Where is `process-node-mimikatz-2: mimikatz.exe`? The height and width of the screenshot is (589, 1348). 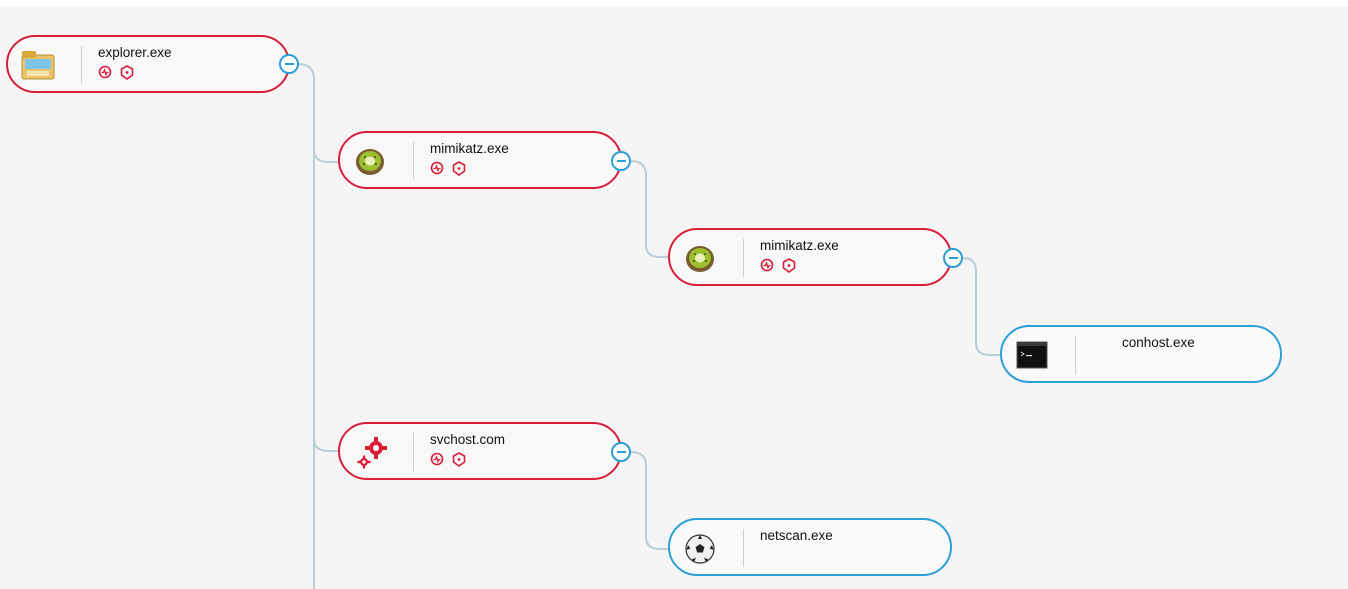
process-node-mimikatz-2: mimikatz.exe is located at coordinates (810, 257).